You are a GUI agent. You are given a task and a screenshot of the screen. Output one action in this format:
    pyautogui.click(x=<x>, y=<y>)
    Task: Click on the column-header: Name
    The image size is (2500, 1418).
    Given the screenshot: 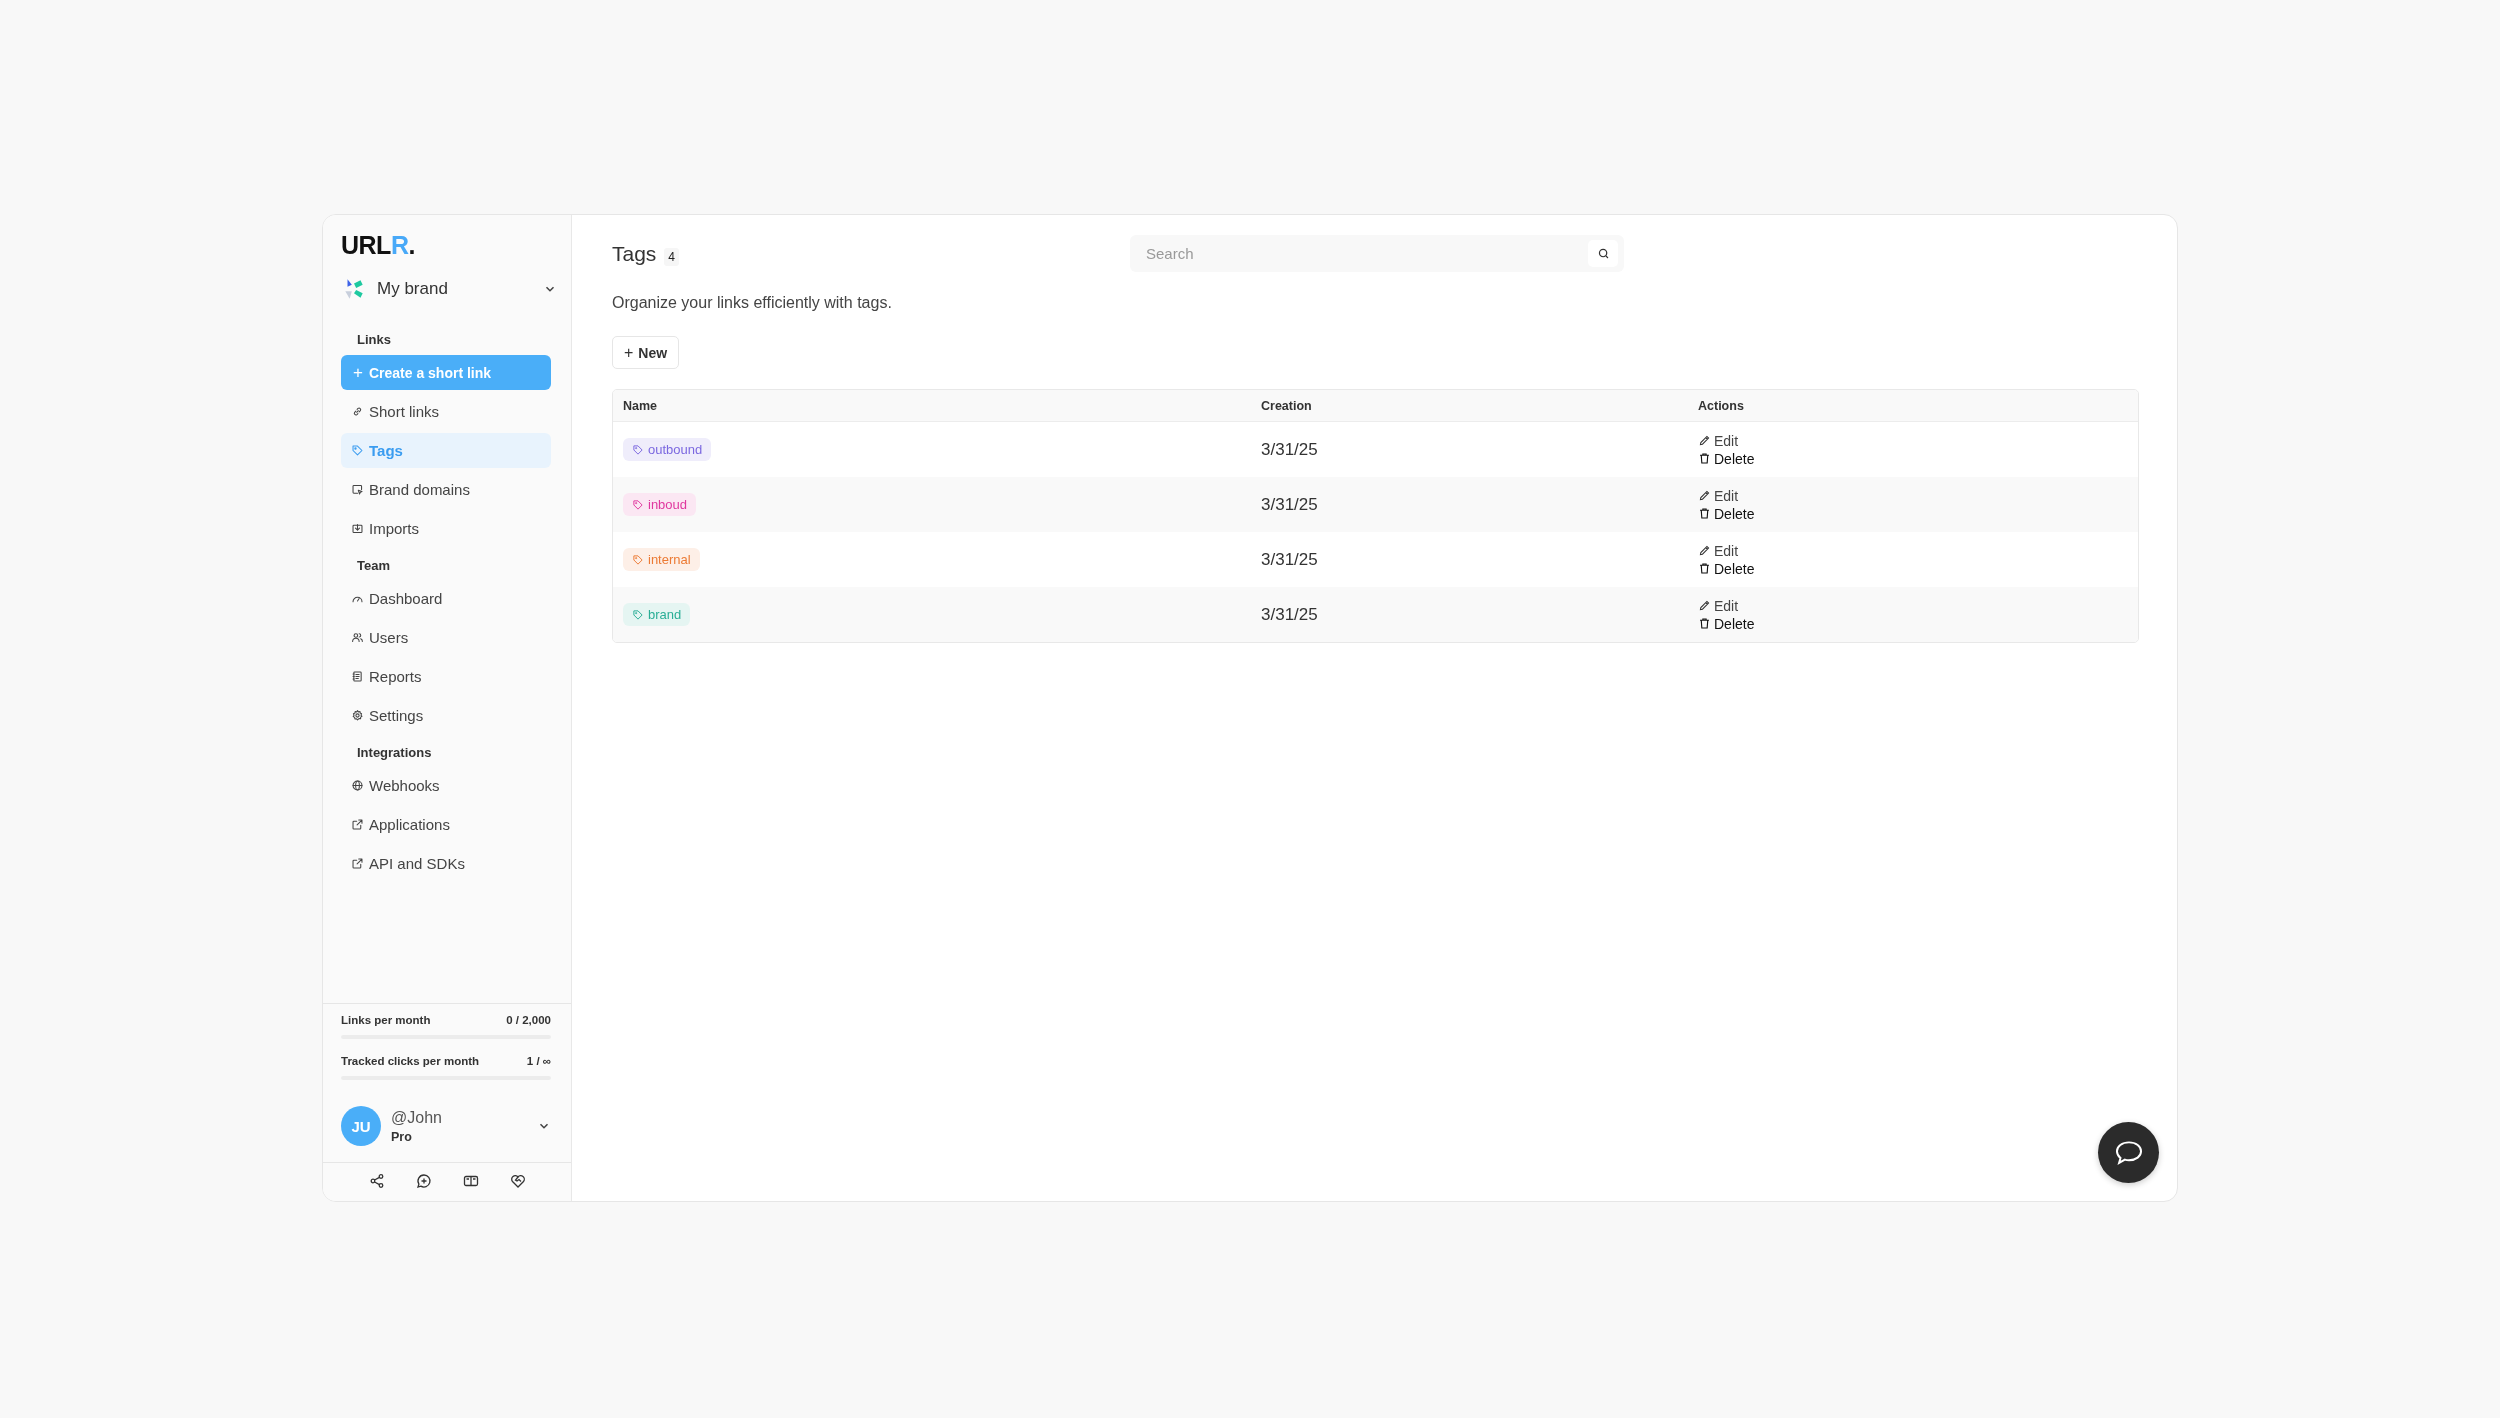 What is the action you would take?
    pyautogui.click(x=640, y=405)
    